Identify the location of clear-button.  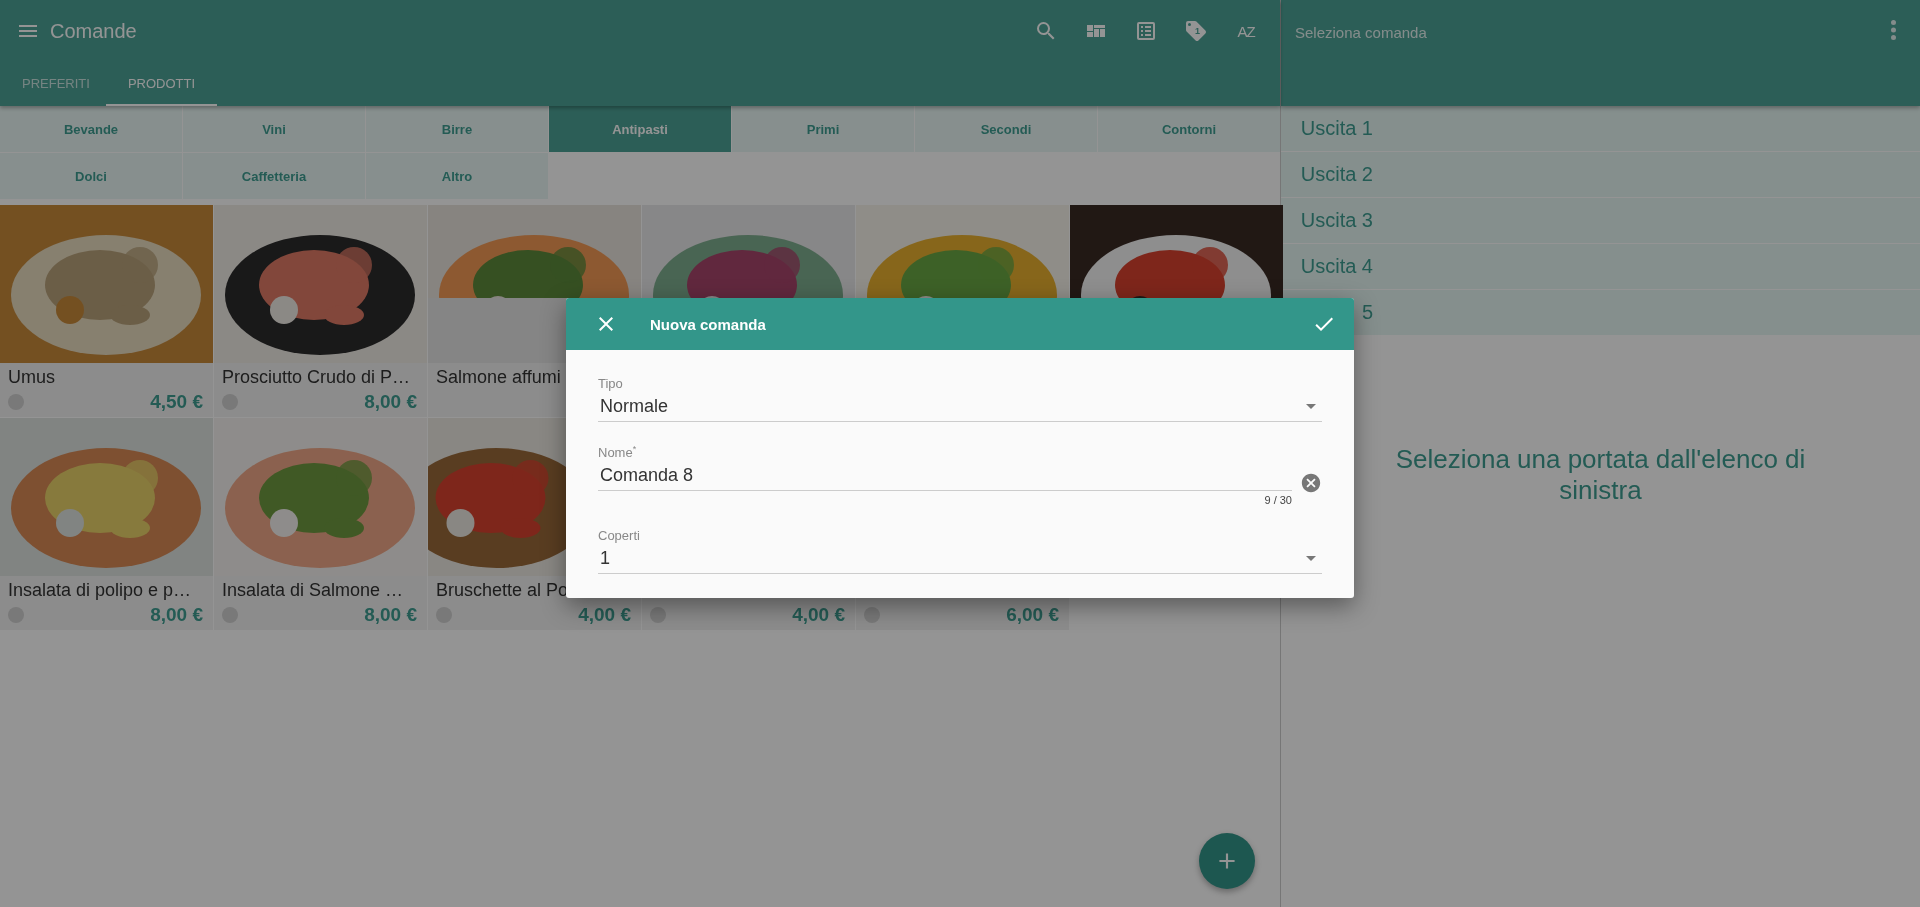
(1311, 483).